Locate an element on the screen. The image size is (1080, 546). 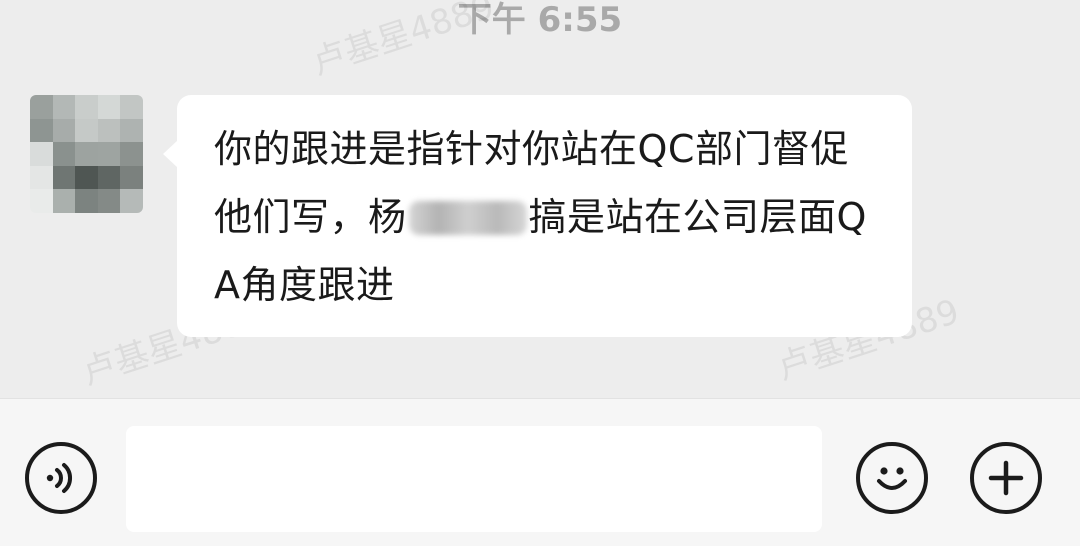
plus-icon is located at coordinates (1006, 478).